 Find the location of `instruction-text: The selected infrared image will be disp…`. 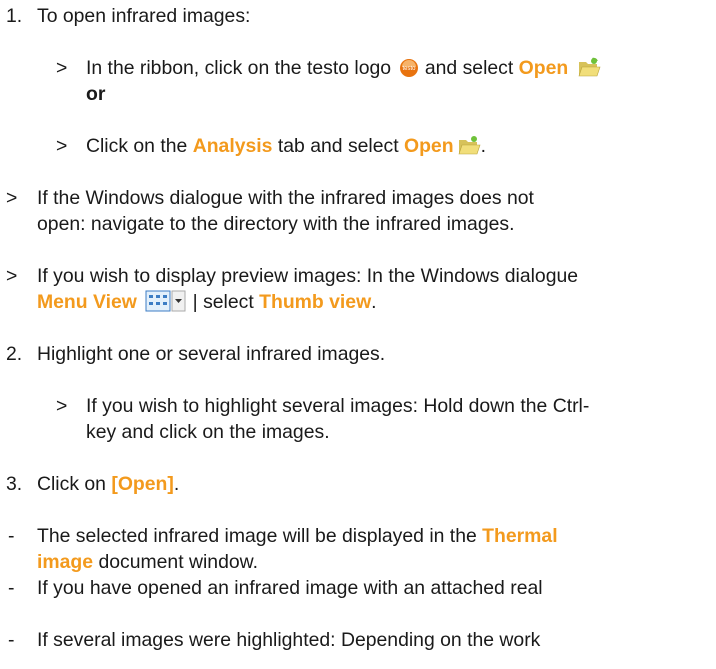

instruction-text: The selected infrared image will be disp… is located at coordinates (257, 536).